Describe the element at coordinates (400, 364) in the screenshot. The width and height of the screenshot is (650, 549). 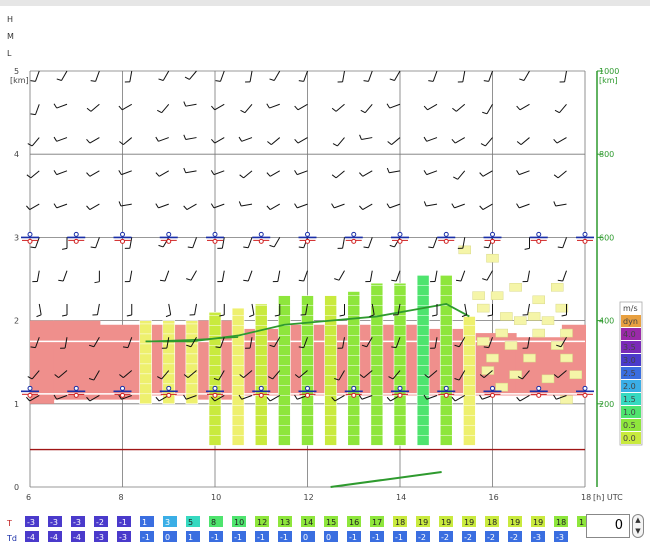
I see `thermal-column` at that location.